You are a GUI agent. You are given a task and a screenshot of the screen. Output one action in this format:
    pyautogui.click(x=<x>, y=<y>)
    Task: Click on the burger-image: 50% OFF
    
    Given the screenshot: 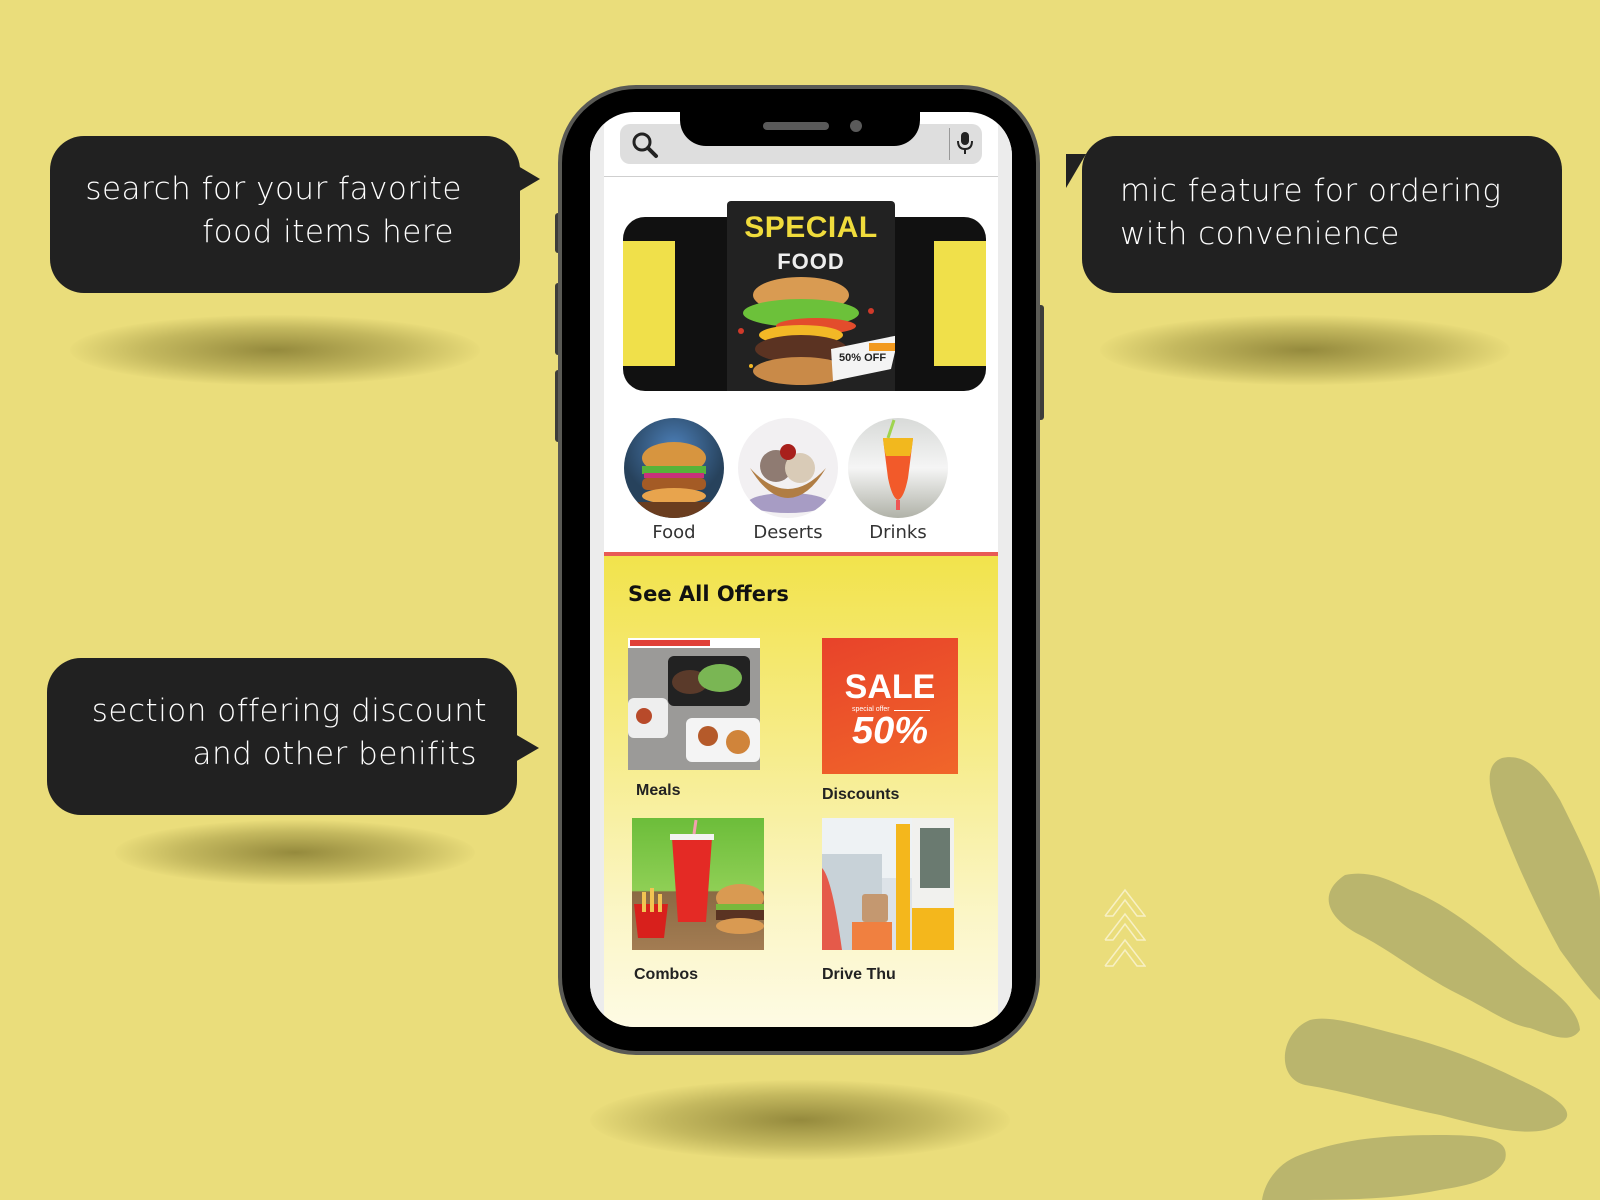 What is the action you would take?
    pyautogui.click(x=816, y=331)
    